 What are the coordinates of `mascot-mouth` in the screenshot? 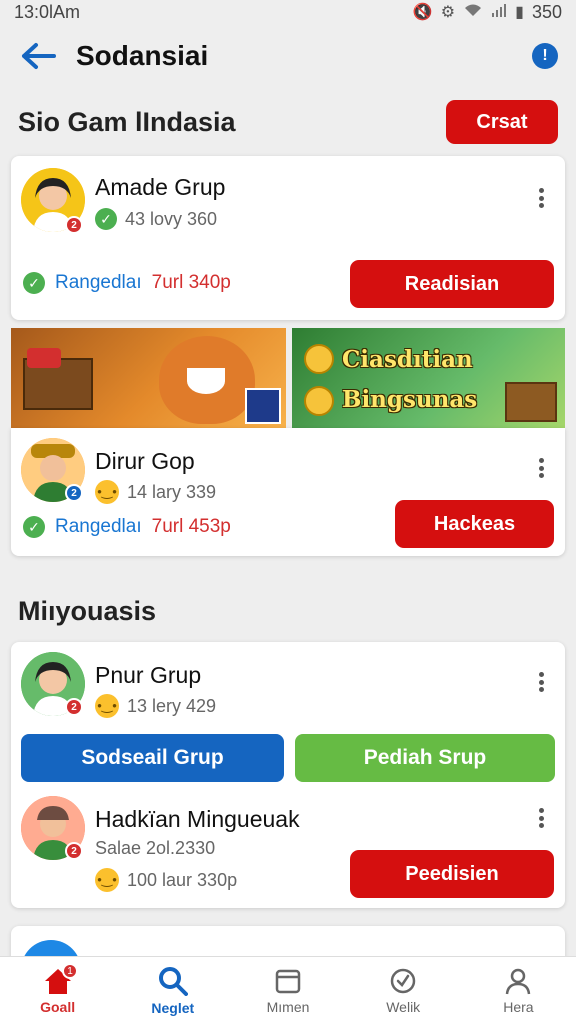 It's located at (206, 381).